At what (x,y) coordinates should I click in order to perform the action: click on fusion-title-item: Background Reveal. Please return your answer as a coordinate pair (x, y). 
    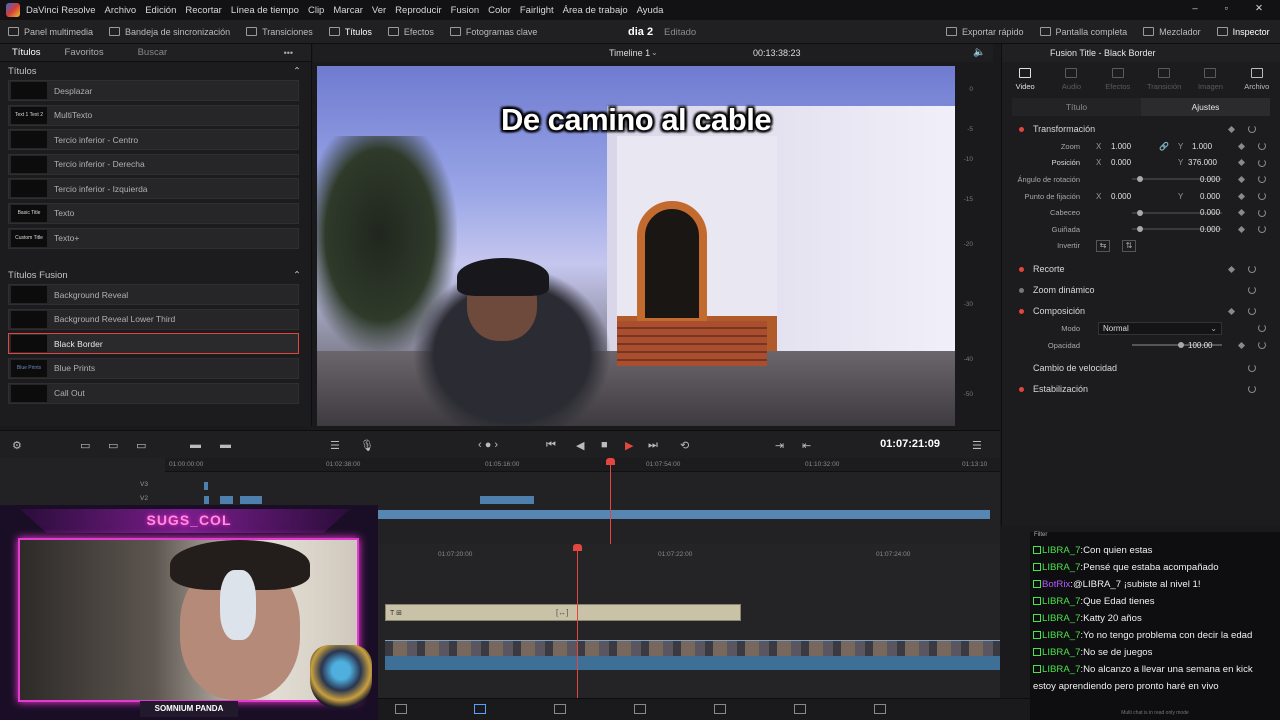
    Looking at the image, I should click on (153, 295).